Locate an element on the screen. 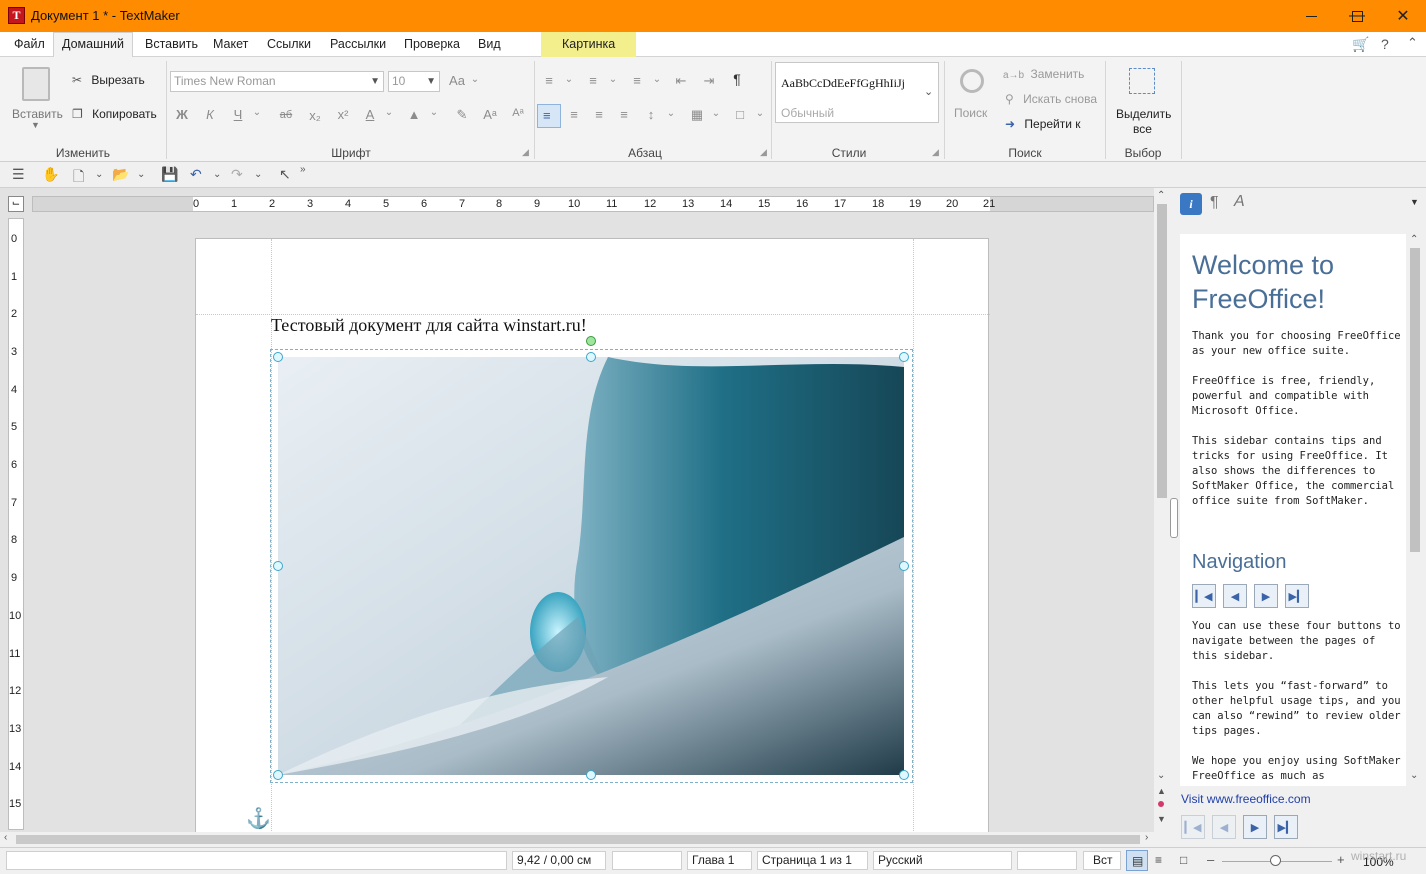  pointer-icon: ↖ is located at coordinates (285, 174).